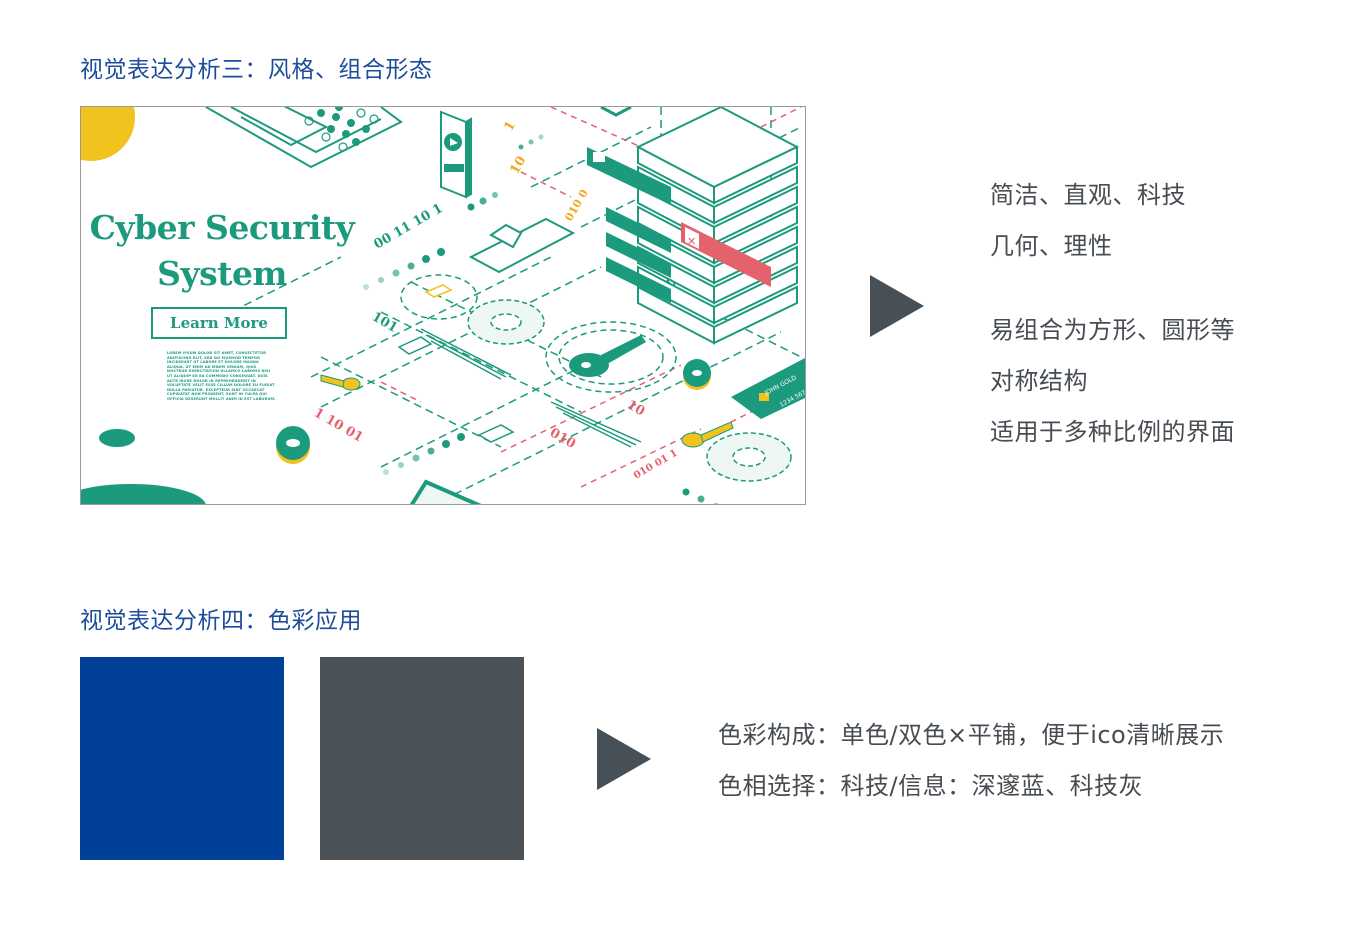 The height and width of the screenshot is (932, 1366). What do you see at coordinates (510, 126) in the screenshot?
I see `binary-label: 1` at bounding box center [510, 126].